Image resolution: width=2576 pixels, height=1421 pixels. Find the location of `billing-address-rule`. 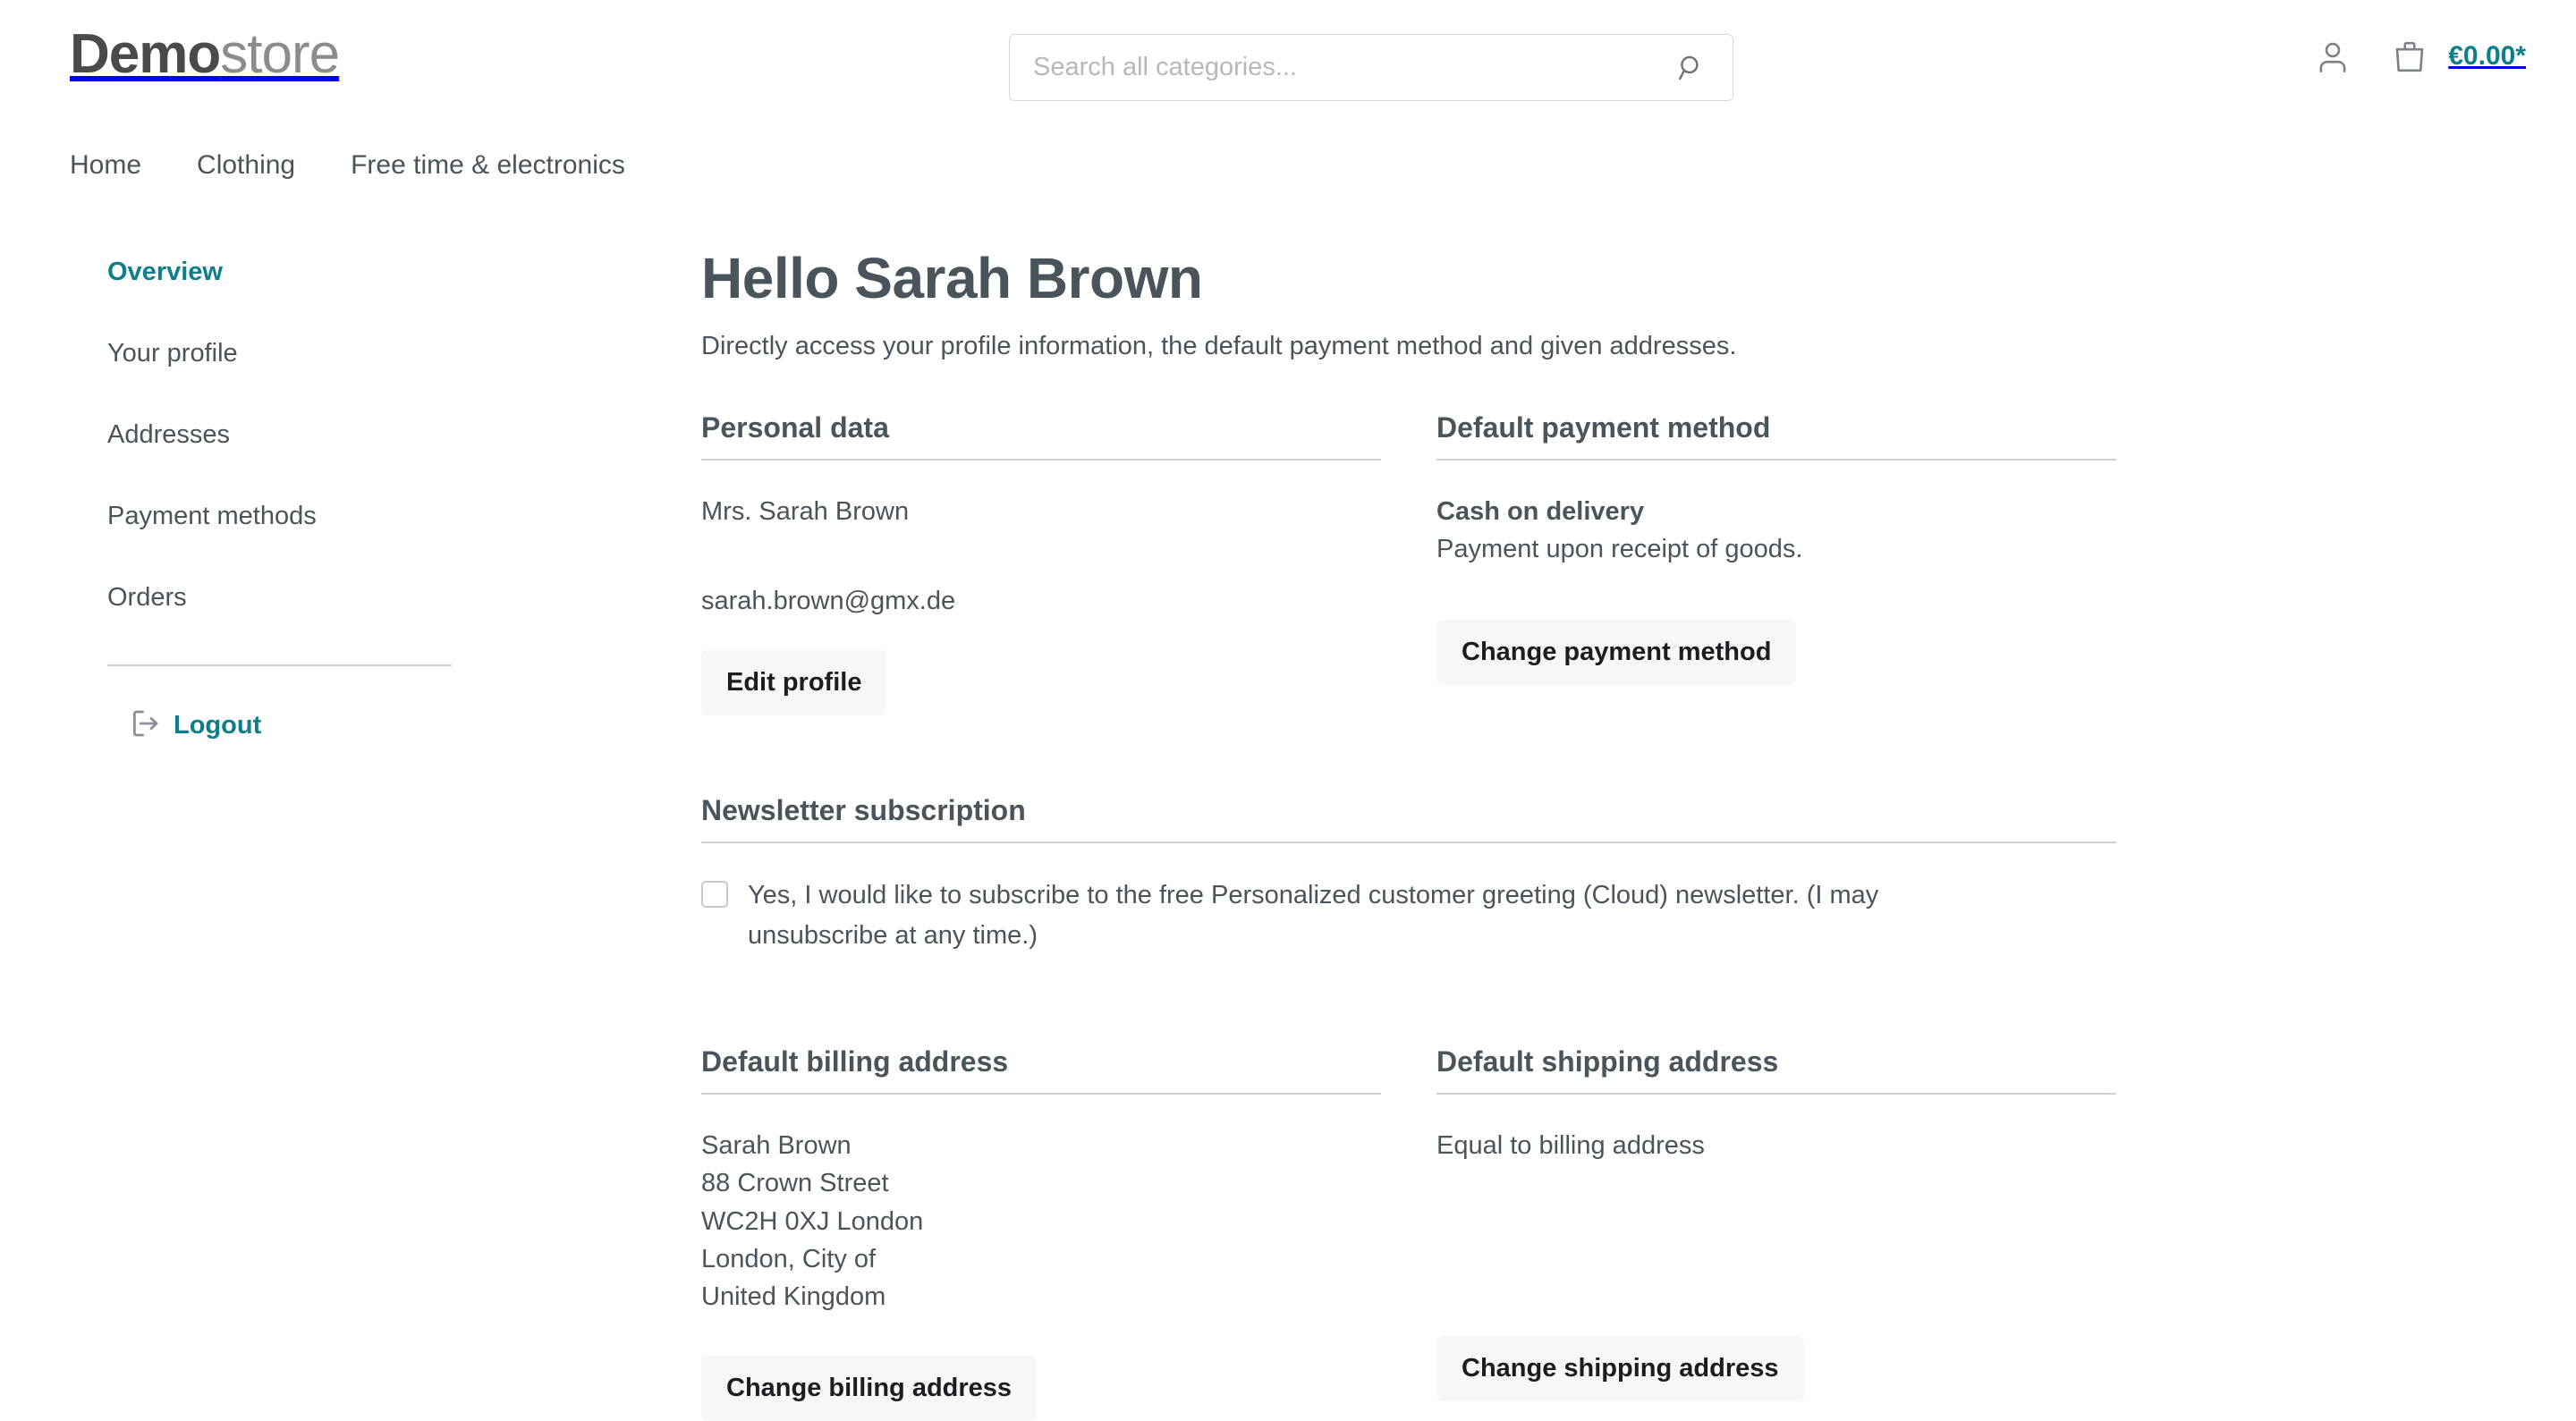

billing-address-rule is located at coordinates (1041, 1094).